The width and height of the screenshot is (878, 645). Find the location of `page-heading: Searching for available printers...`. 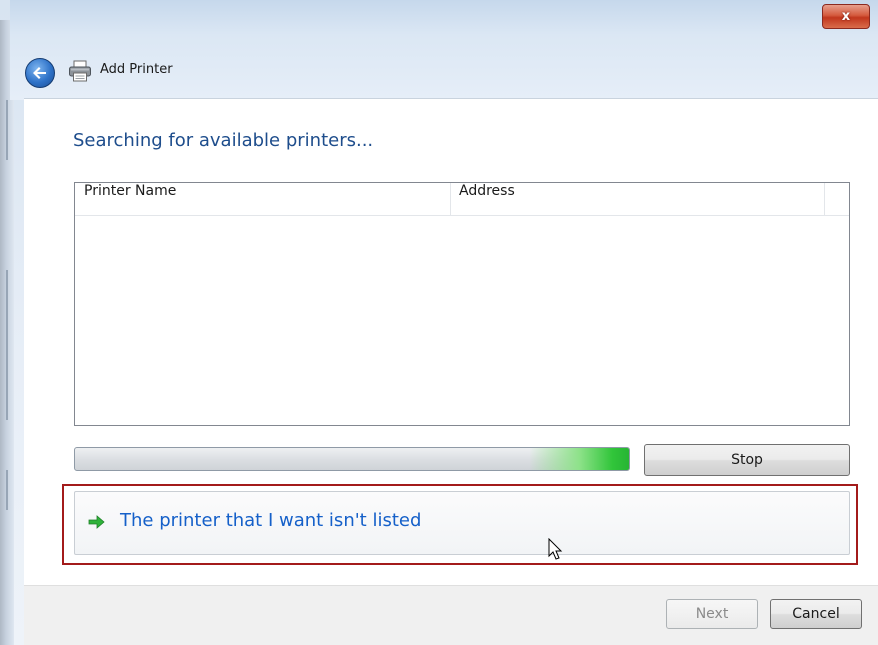

page-heading: Searching for available printers... is located at coordinates (223, 140).